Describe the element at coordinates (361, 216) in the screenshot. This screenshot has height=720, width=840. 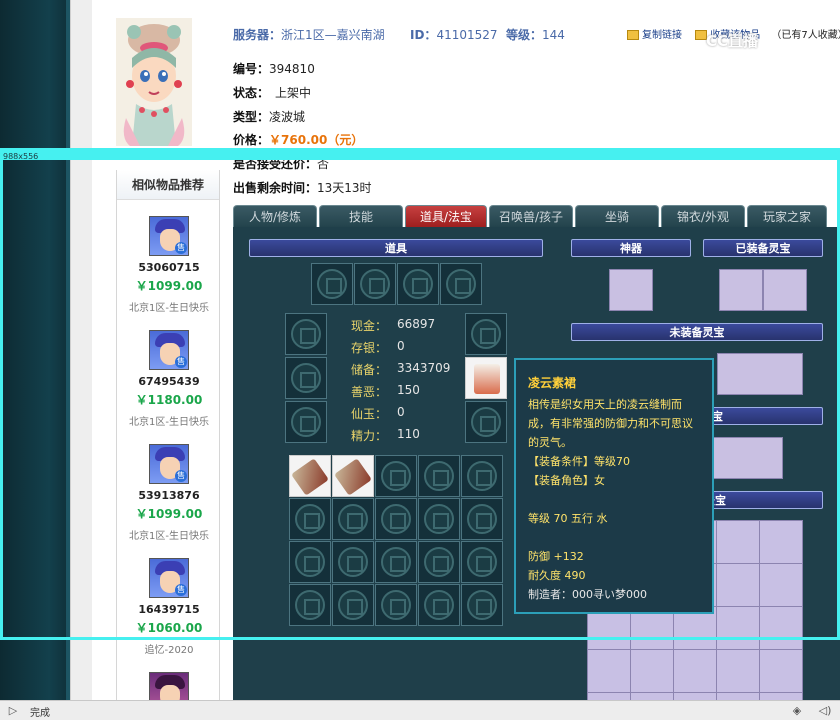
I see `tab-skills: 技能` at that location.